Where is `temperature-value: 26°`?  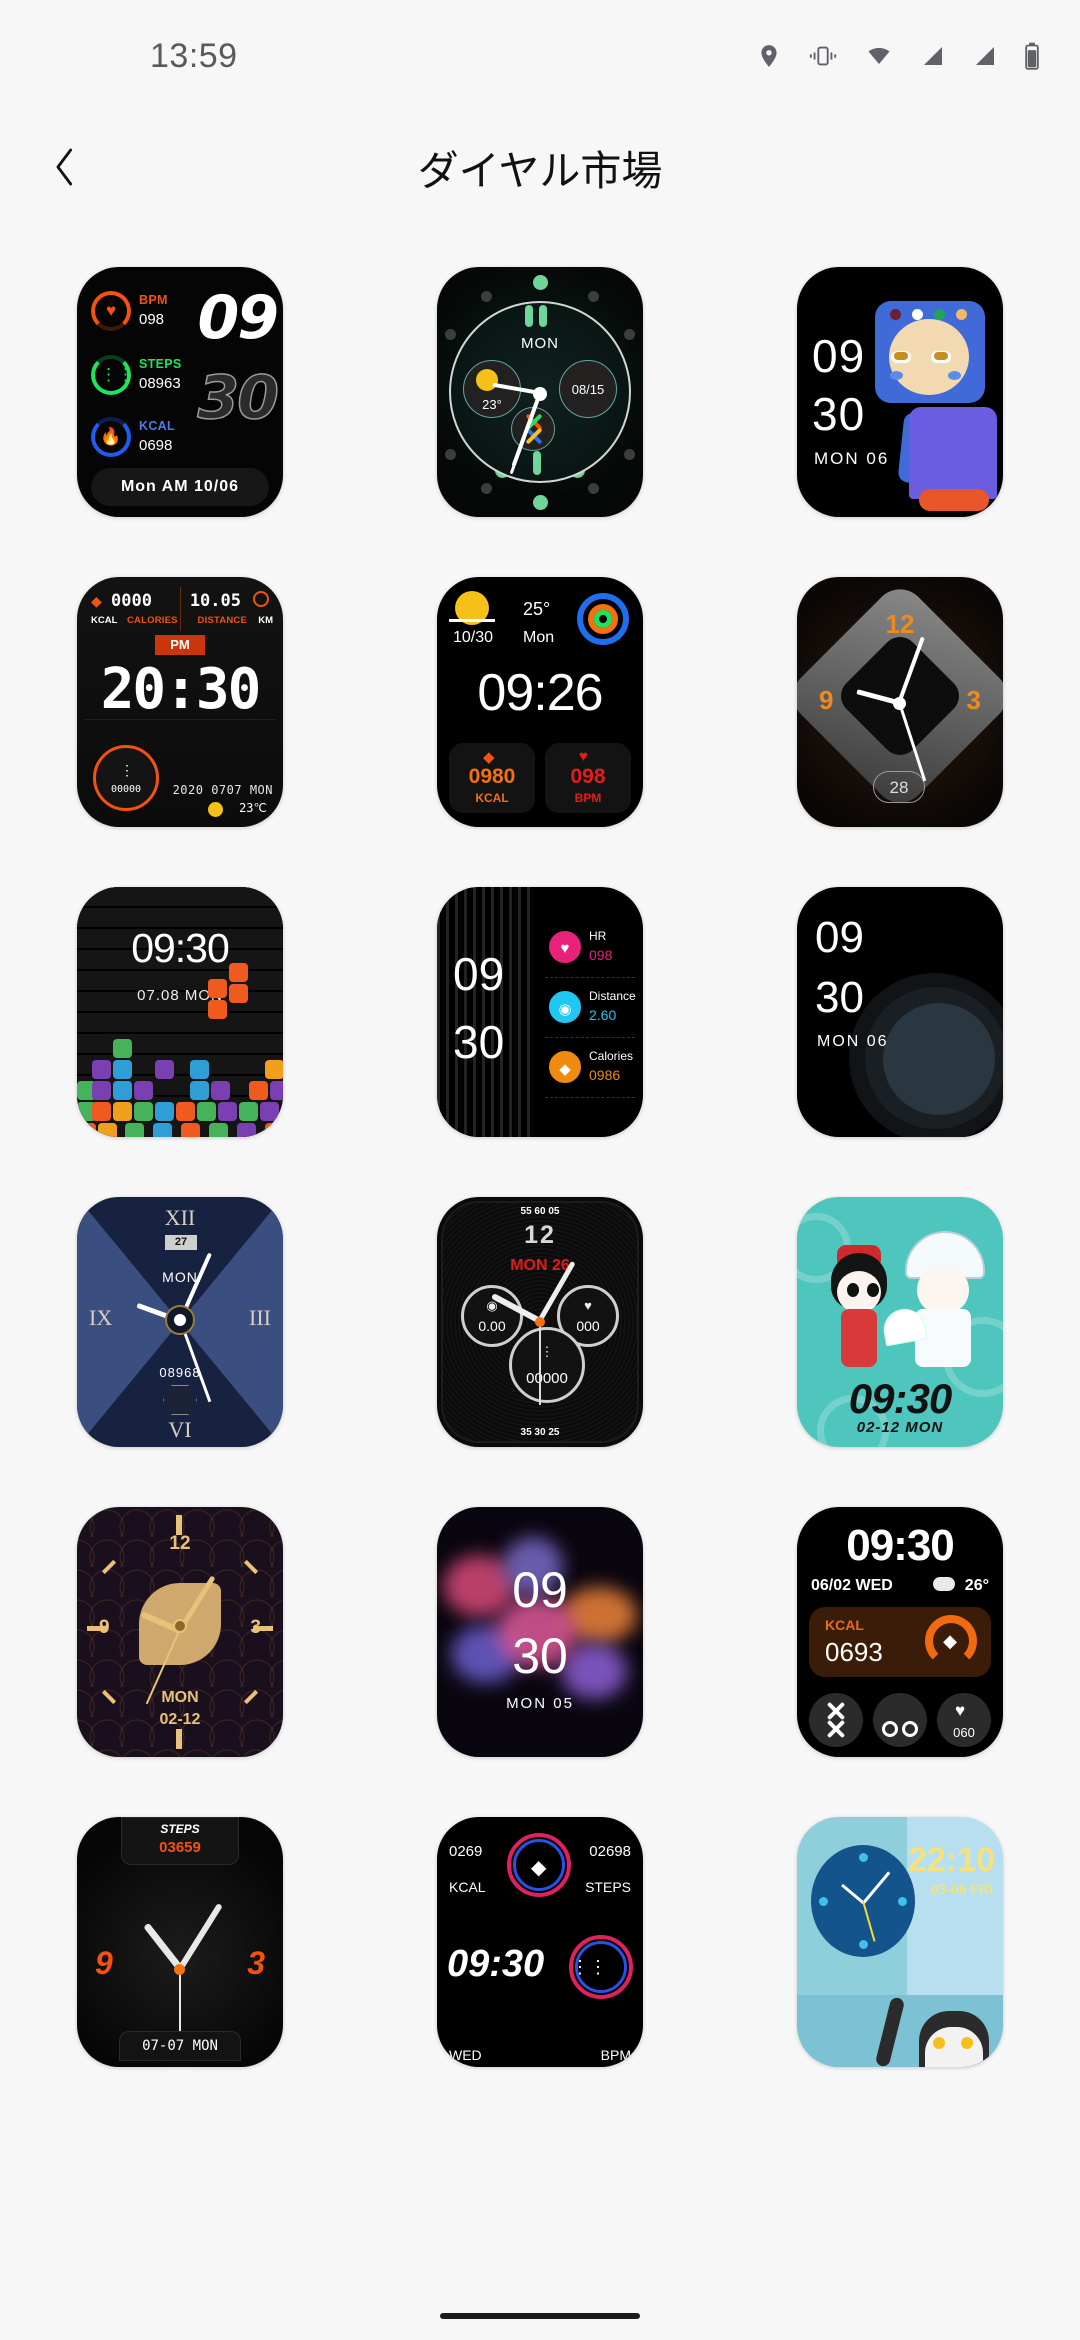 temperature-value: 26° is located at coordinates (976, 1585).